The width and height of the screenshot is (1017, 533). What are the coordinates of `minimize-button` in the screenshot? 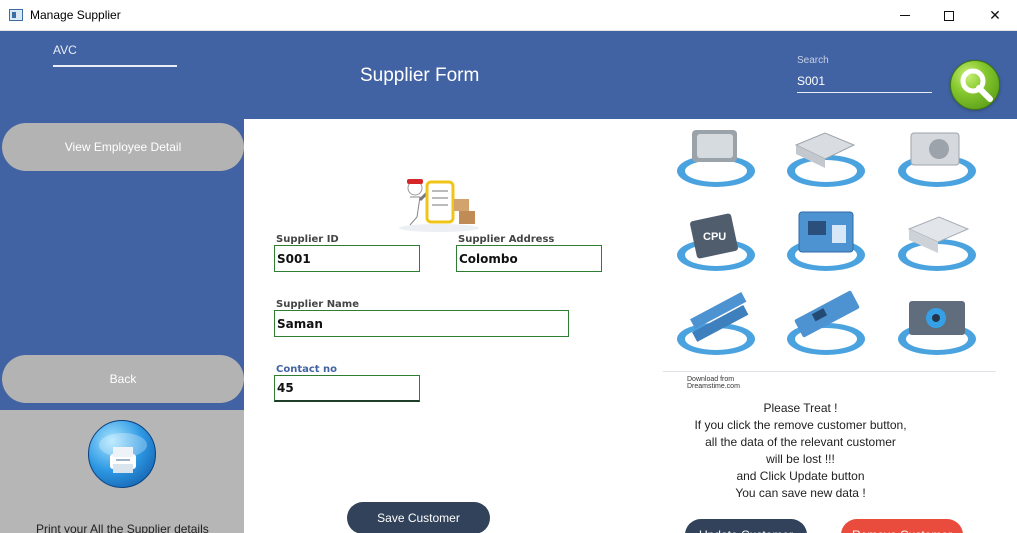 It's located at (905, 15).